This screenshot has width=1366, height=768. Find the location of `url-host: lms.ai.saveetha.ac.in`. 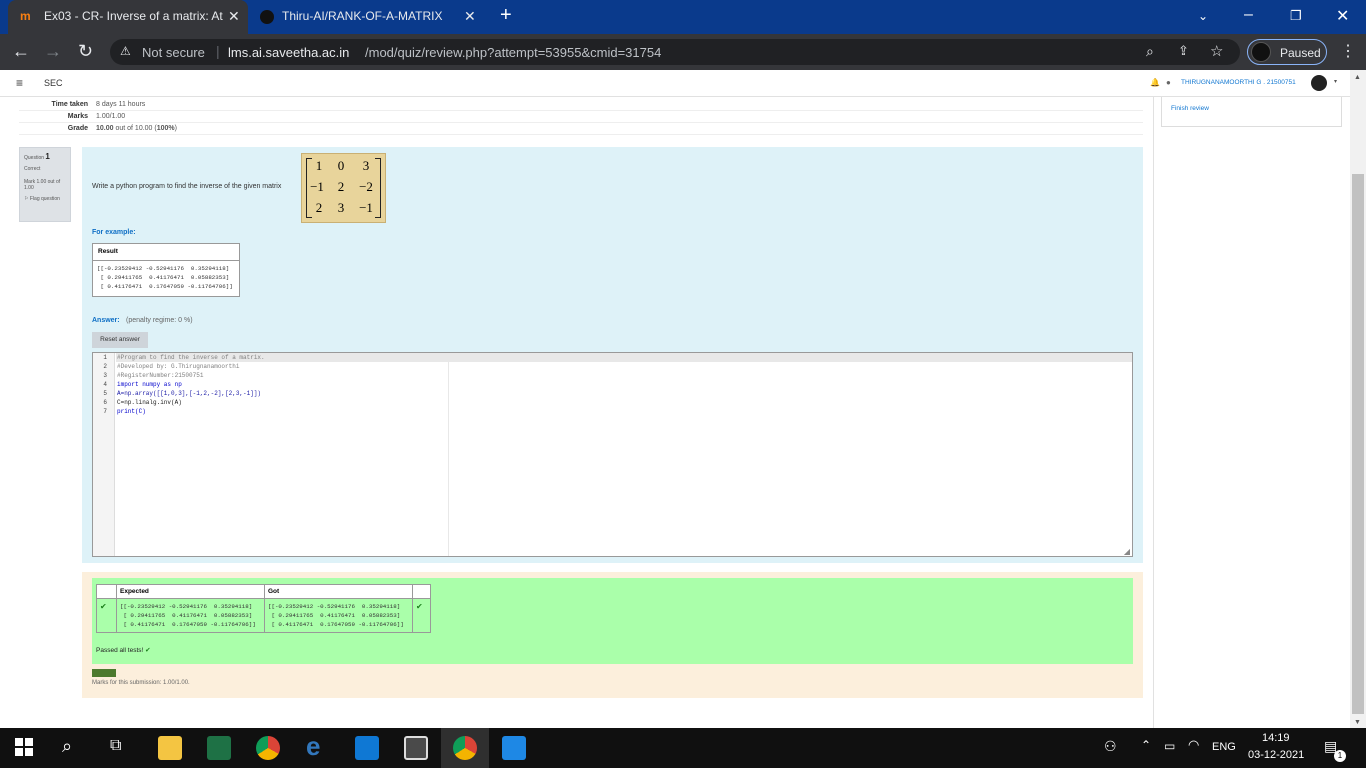

url-host: lms.ai.saveetha.ac.in is located at coordinates (289, 52).